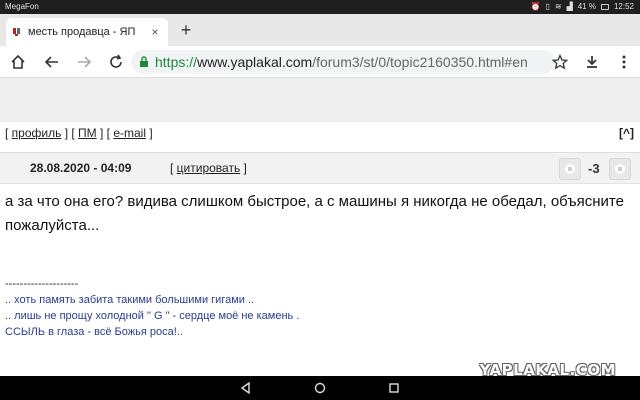  I want to click on url-path: /forum3/st/0/topic2160350.html#en, so click(420, 62).